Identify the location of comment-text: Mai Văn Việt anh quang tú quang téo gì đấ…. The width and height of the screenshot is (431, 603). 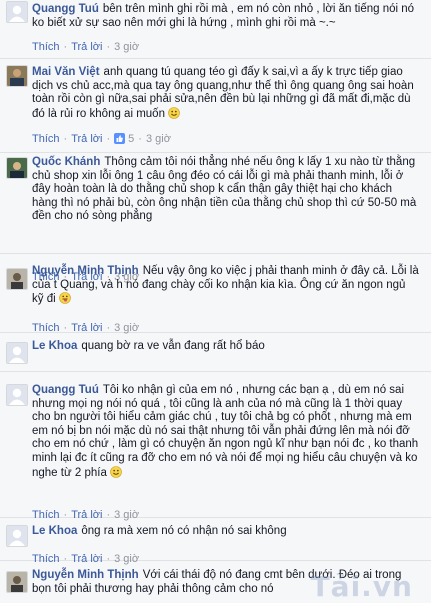
(226, 93).